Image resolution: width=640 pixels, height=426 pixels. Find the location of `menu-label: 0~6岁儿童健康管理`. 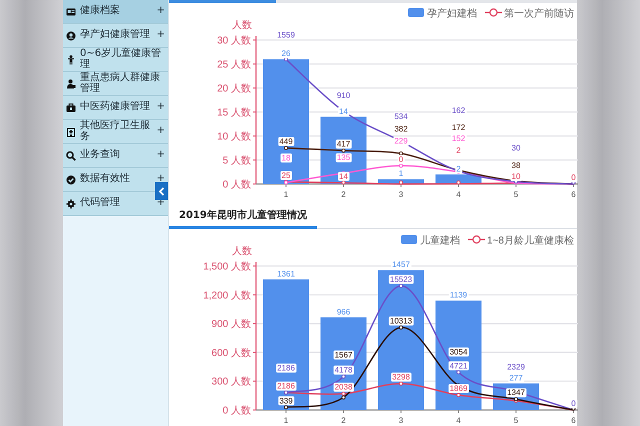

menu-label: 0~6岁儿童健康管理 is located at coordinates (121, 59).